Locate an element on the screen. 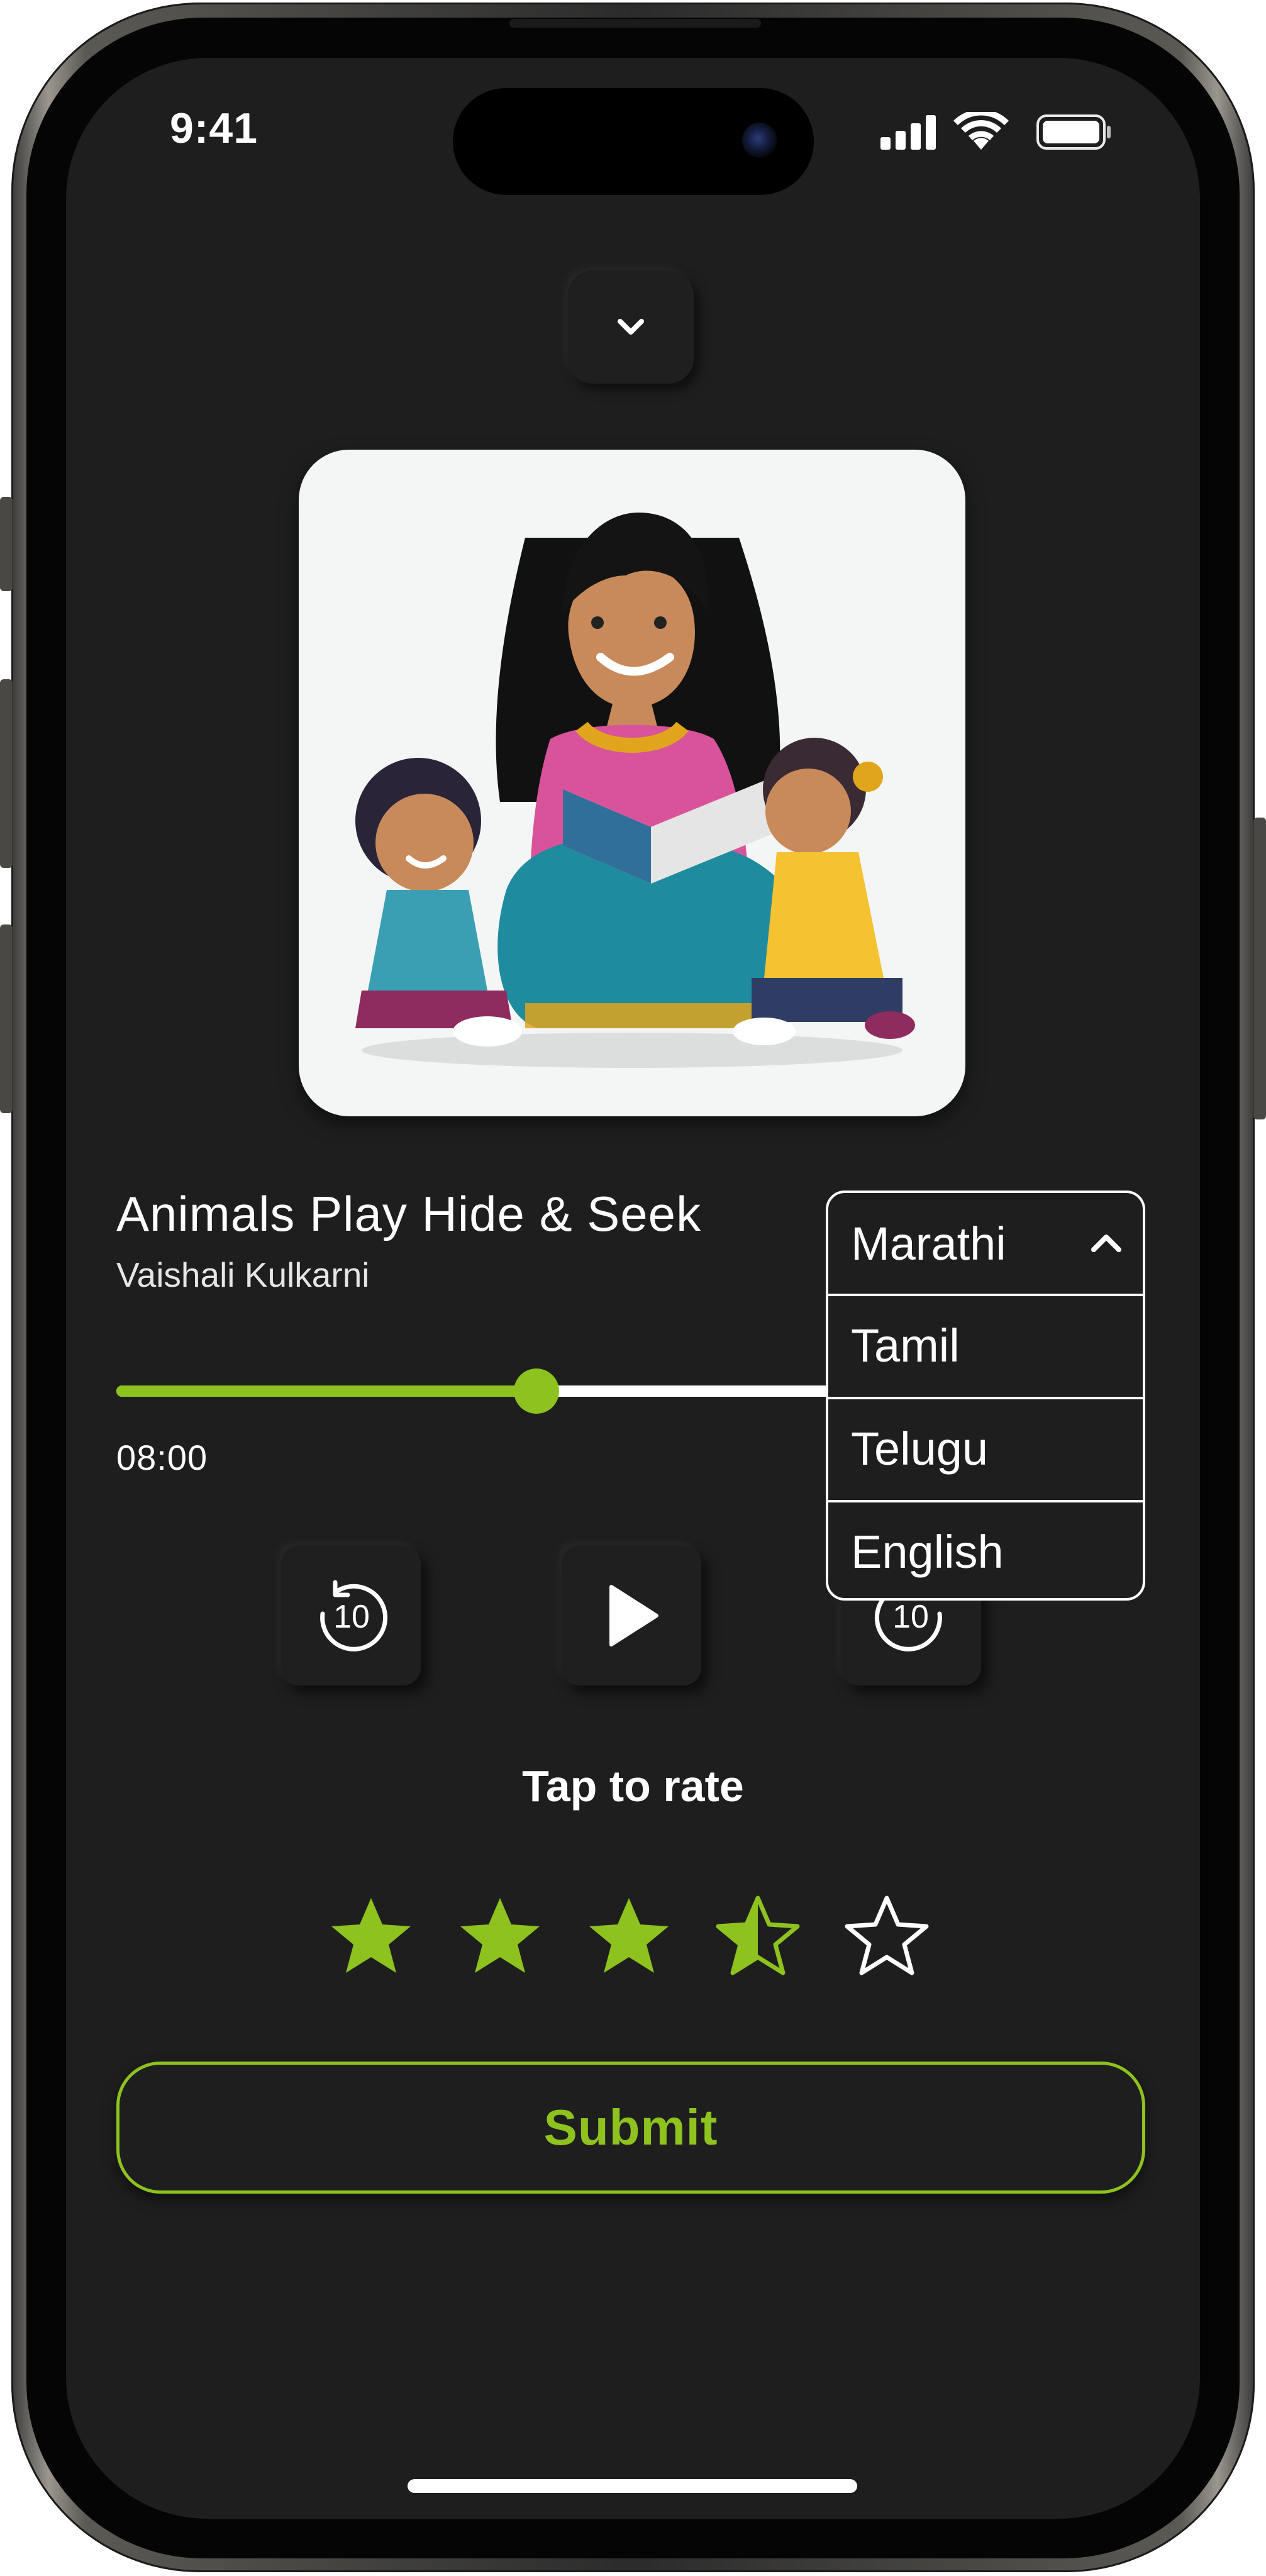  status-icons is located at coordinates (995, 131).